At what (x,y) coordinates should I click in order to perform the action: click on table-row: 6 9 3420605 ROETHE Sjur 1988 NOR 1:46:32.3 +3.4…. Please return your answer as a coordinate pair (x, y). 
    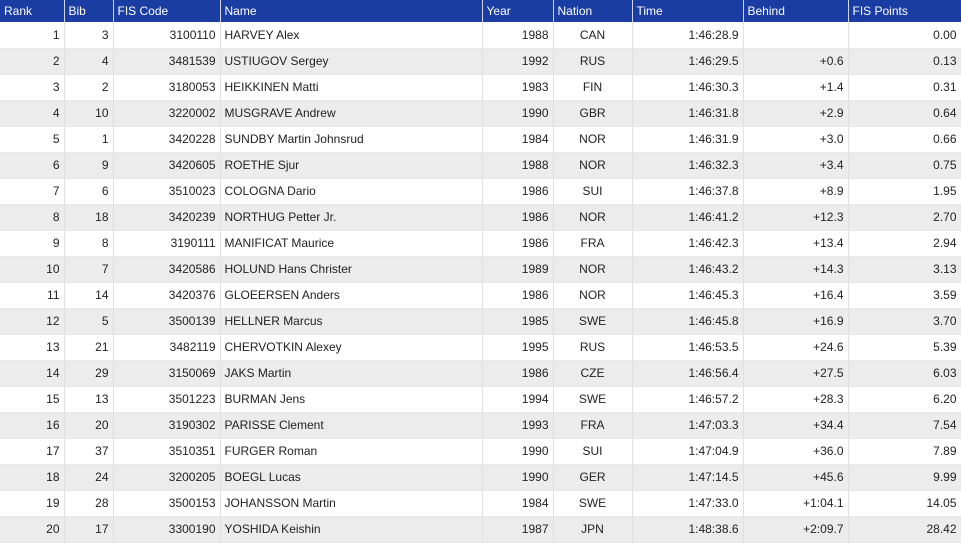
    Looking at the image, I should click on (480, 165).